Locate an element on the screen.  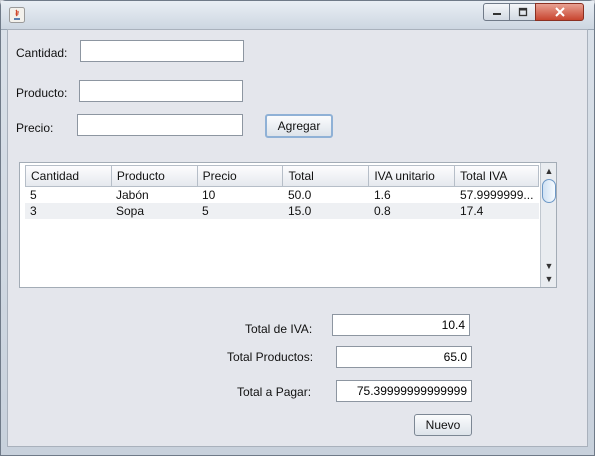
table-cell: Jabón is located at coordinates (132, 195).